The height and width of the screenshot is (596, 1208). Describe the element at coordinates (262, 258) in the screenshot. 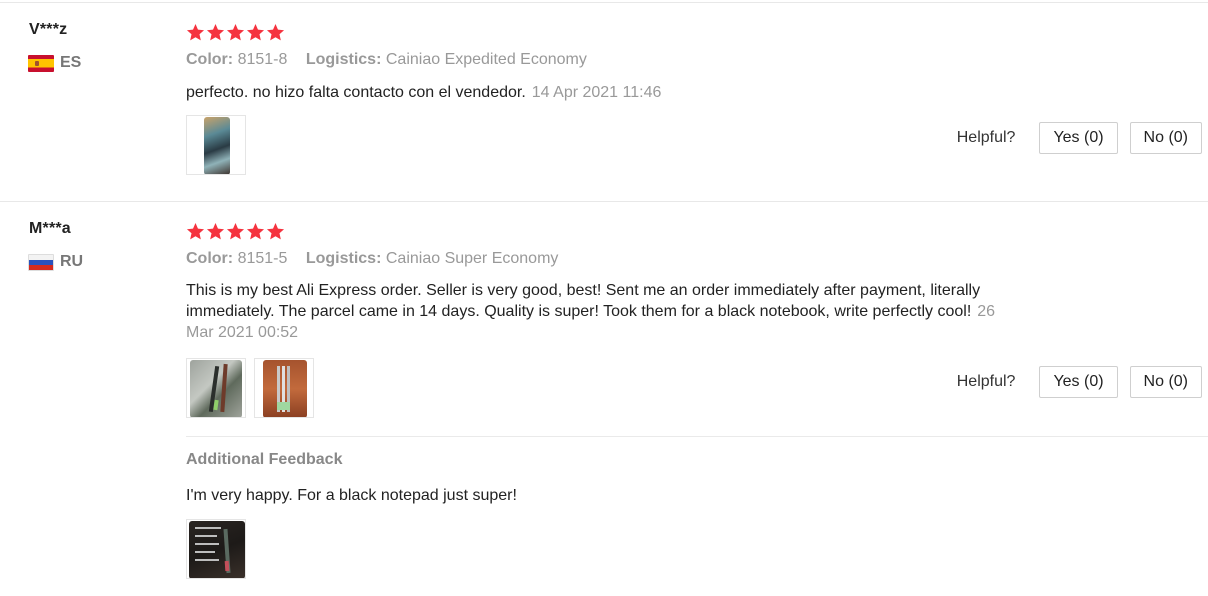

I see `color-value: 8151-5` at that location.